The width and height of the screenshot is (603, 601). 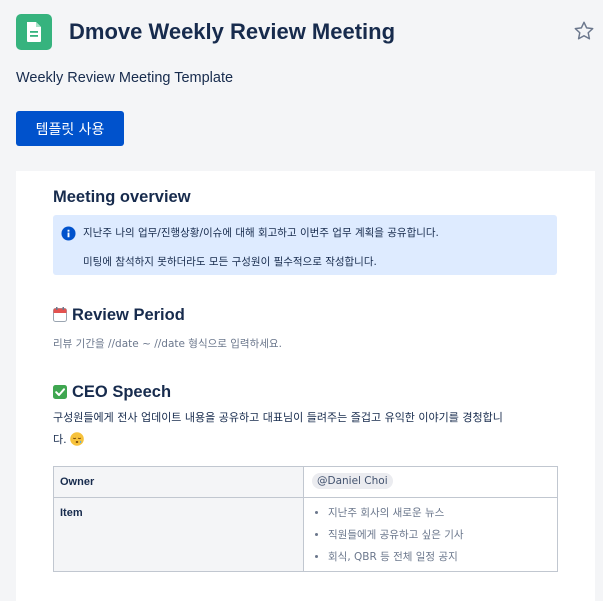 I want to click on calendar-icon, so click(x=60, y=317).